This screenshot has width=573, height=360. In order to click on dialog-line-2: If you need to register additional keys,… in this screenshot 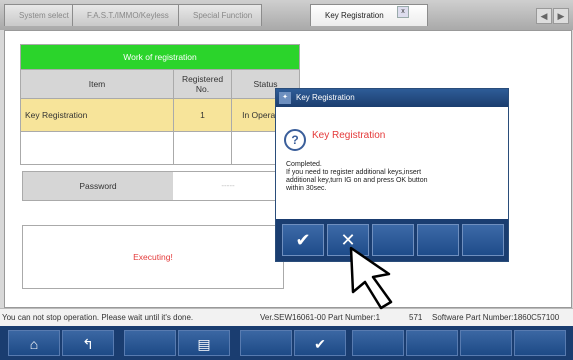, I will do `click(354, 172)`.